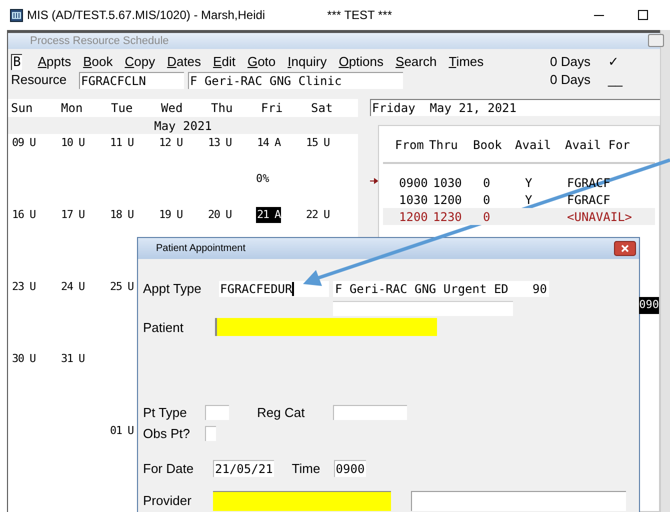 The width and height of the screenshot is (670, 512). What do you see at coordinates (295, 80) in the screenshot?
I see `resource-name-field: F Geri-RAC GNG Clinic` at bounding box center [295, 80].